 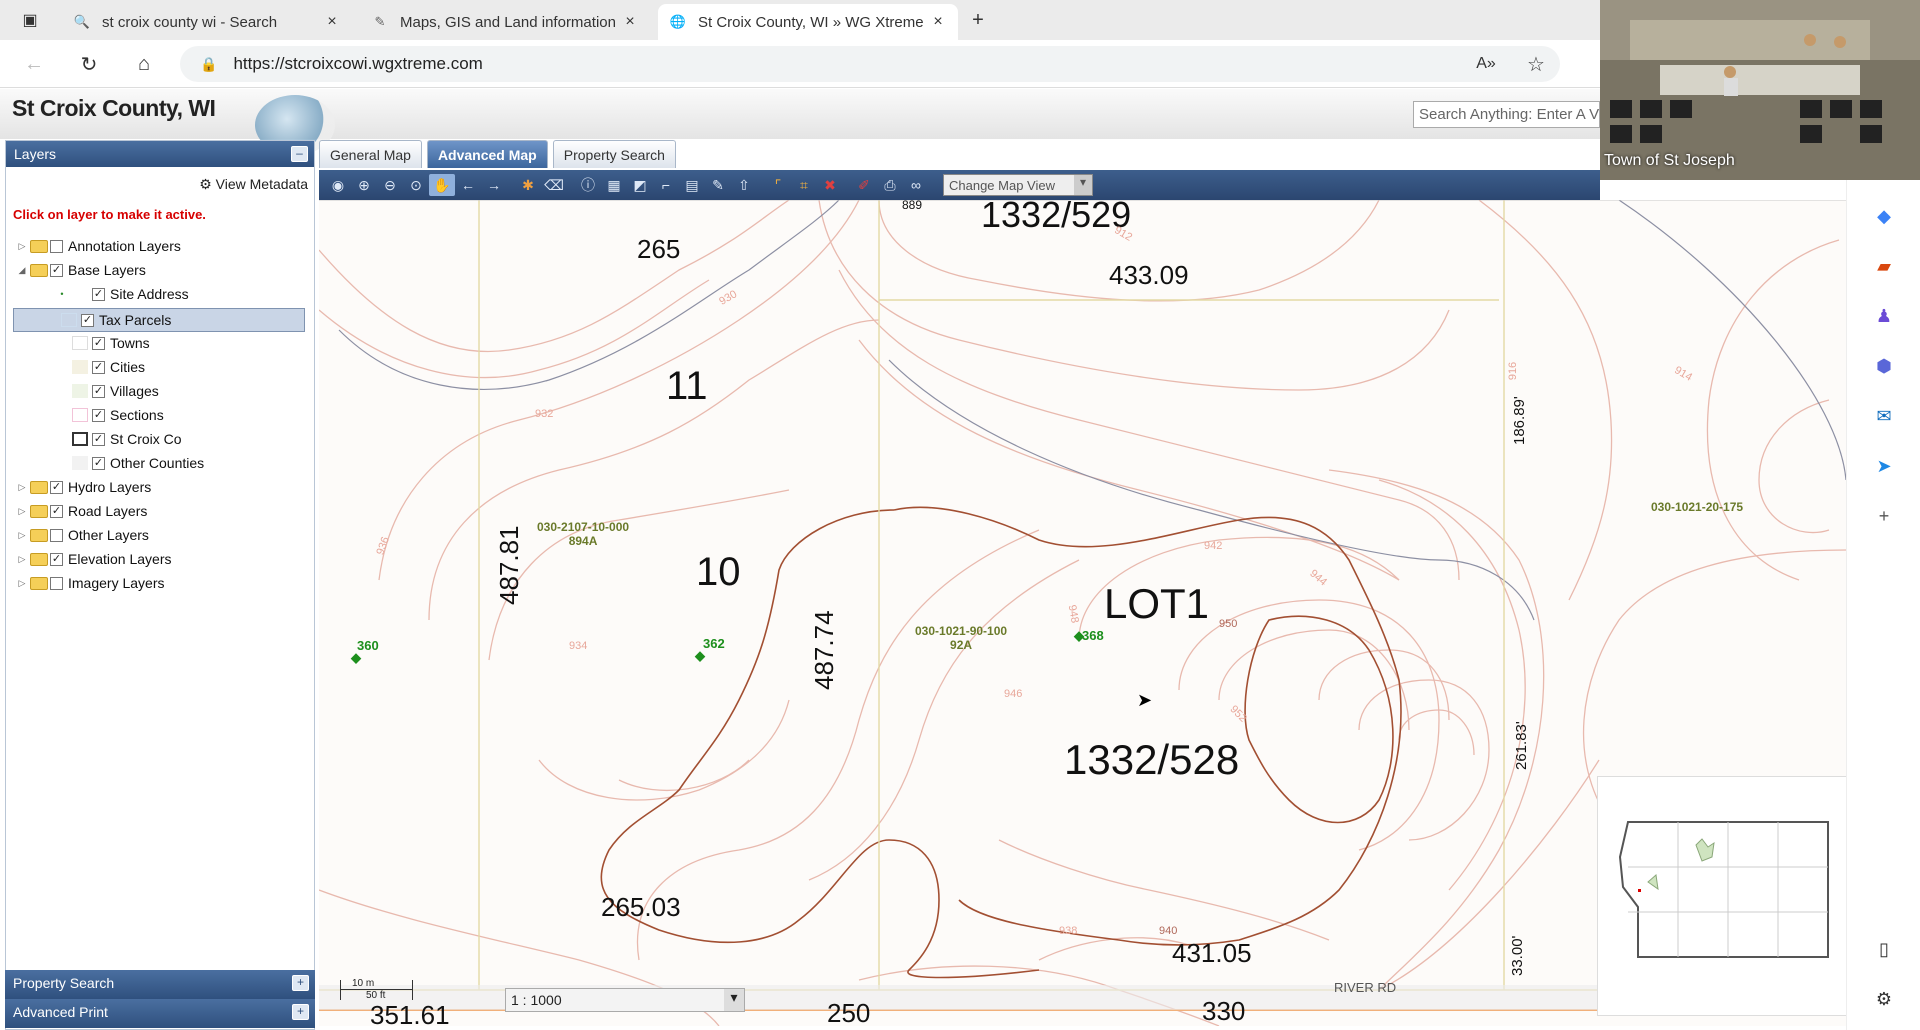 I want to click on layer-sections: ✓ Sections, so click(x=110, y=415).